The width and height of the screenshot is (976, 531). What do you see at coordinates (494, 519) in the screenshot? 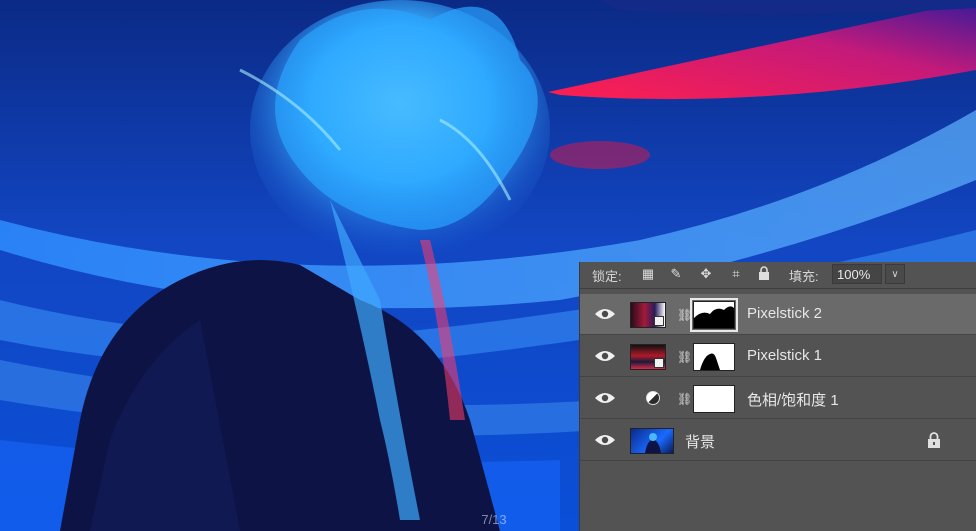
I see `slide-counter: 7/13` at bounding box center [494, 519].